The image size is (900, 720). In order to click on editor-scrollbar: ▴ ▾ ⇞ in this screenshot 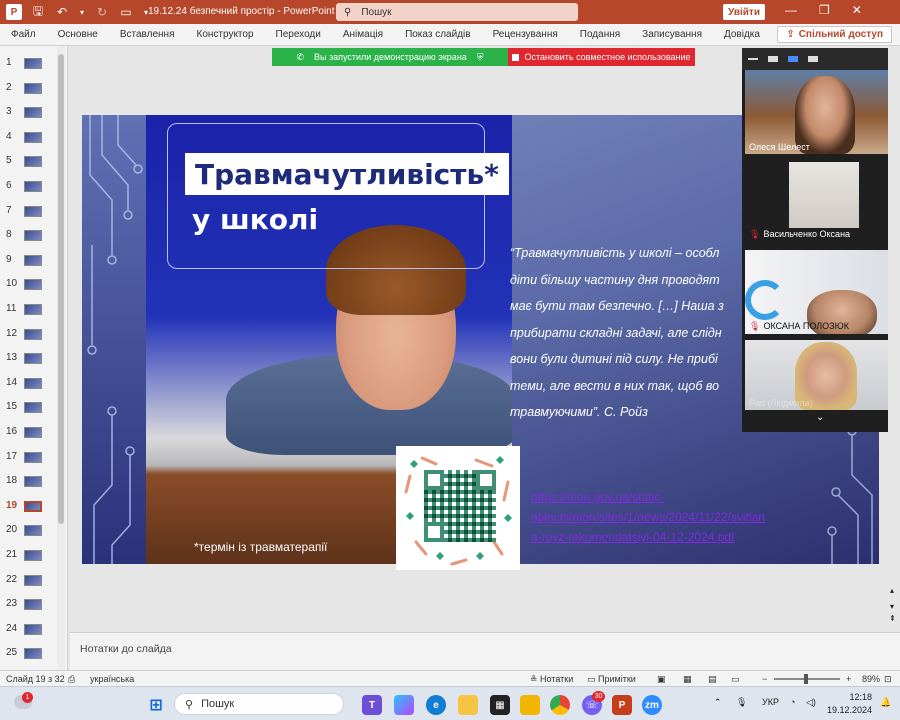, I will do `click(894, 339)`.